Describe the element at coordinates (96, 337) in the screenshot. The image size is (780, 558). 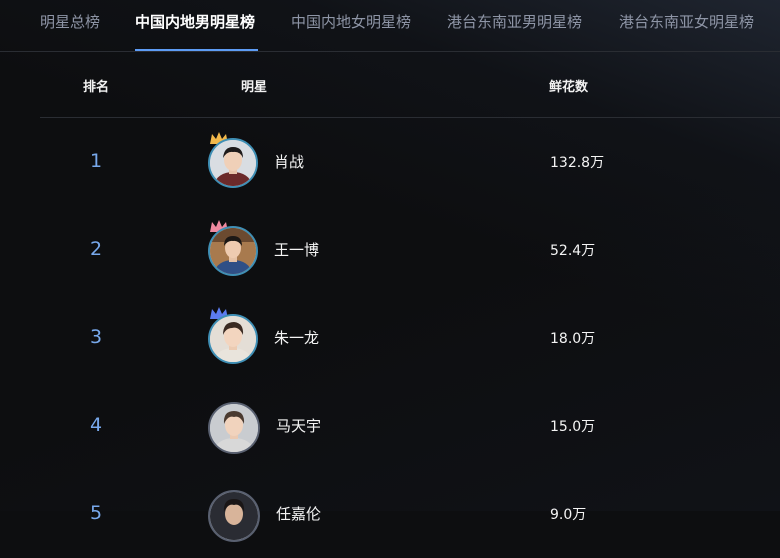
I see `rank-number: 3` at that location.